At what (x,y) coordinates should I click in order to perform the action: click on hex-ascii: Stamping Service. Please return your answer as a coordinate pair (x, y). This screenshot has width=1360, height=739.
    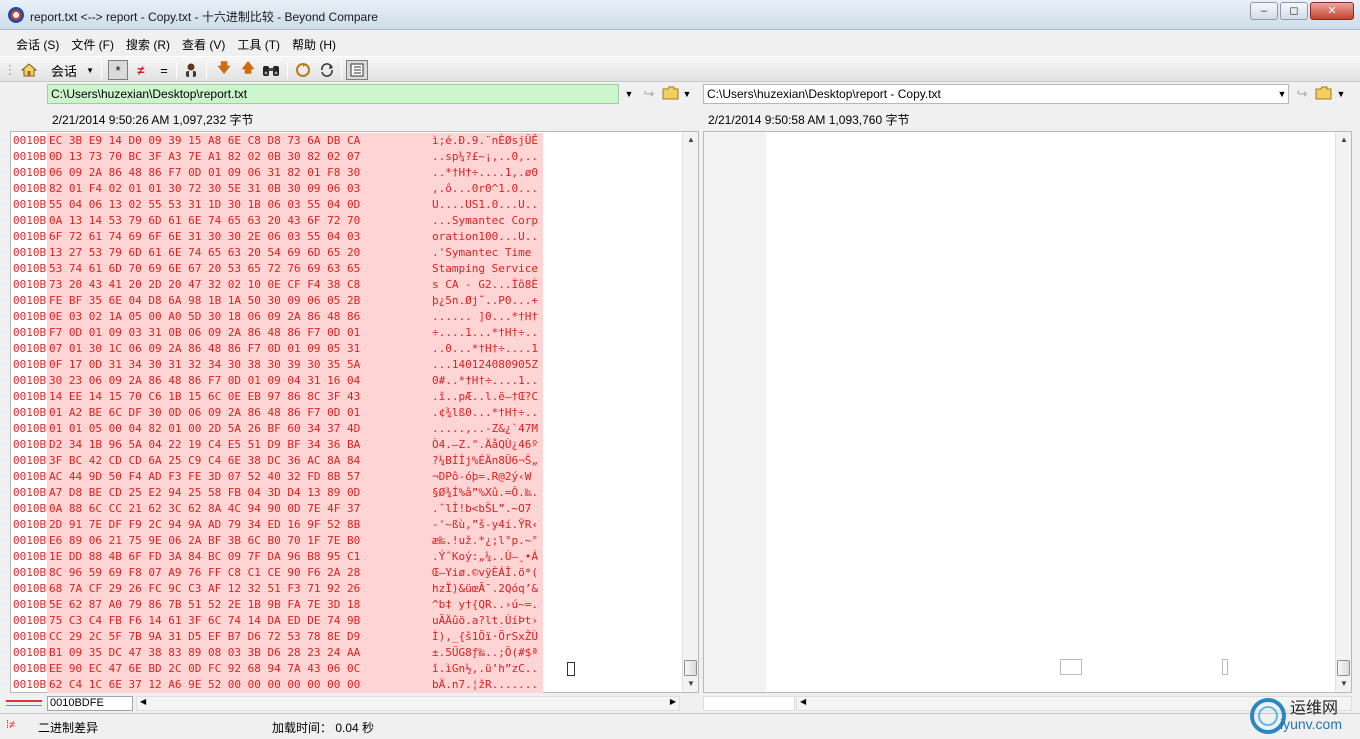
    Looking at the image, I should click on (487, 269).